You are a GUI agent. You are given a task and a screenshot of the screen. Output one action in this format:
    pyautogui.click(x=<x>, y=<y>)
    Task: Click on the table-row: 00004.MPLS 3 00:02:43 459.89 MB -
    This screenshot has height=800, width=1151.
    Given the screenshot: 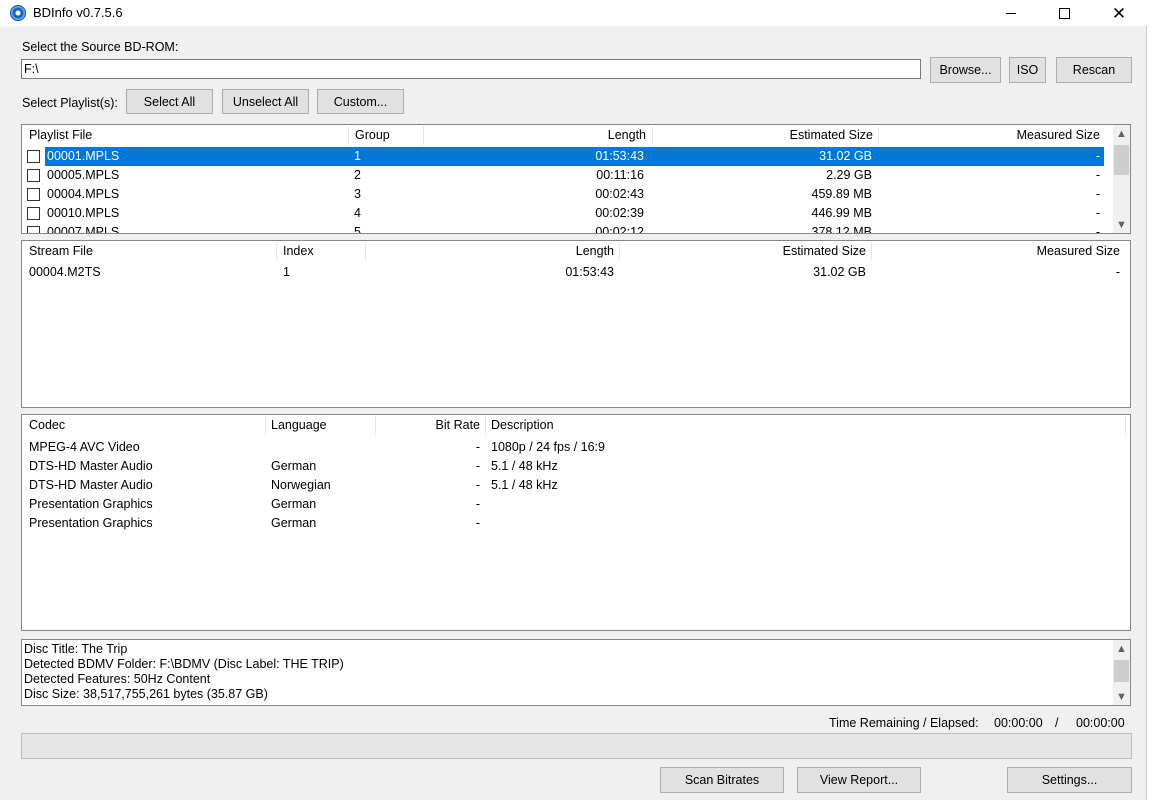 What is the action you would take?
    pyautogui.click(x=568, y=194)
    